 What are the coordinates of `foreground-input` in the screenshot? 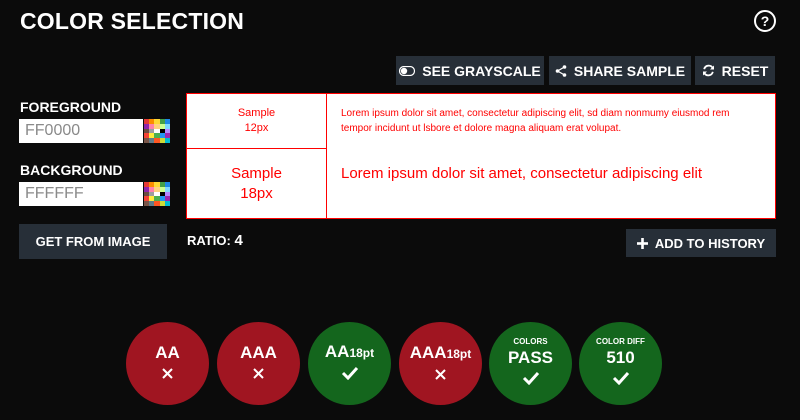 It's located at (81, 131).